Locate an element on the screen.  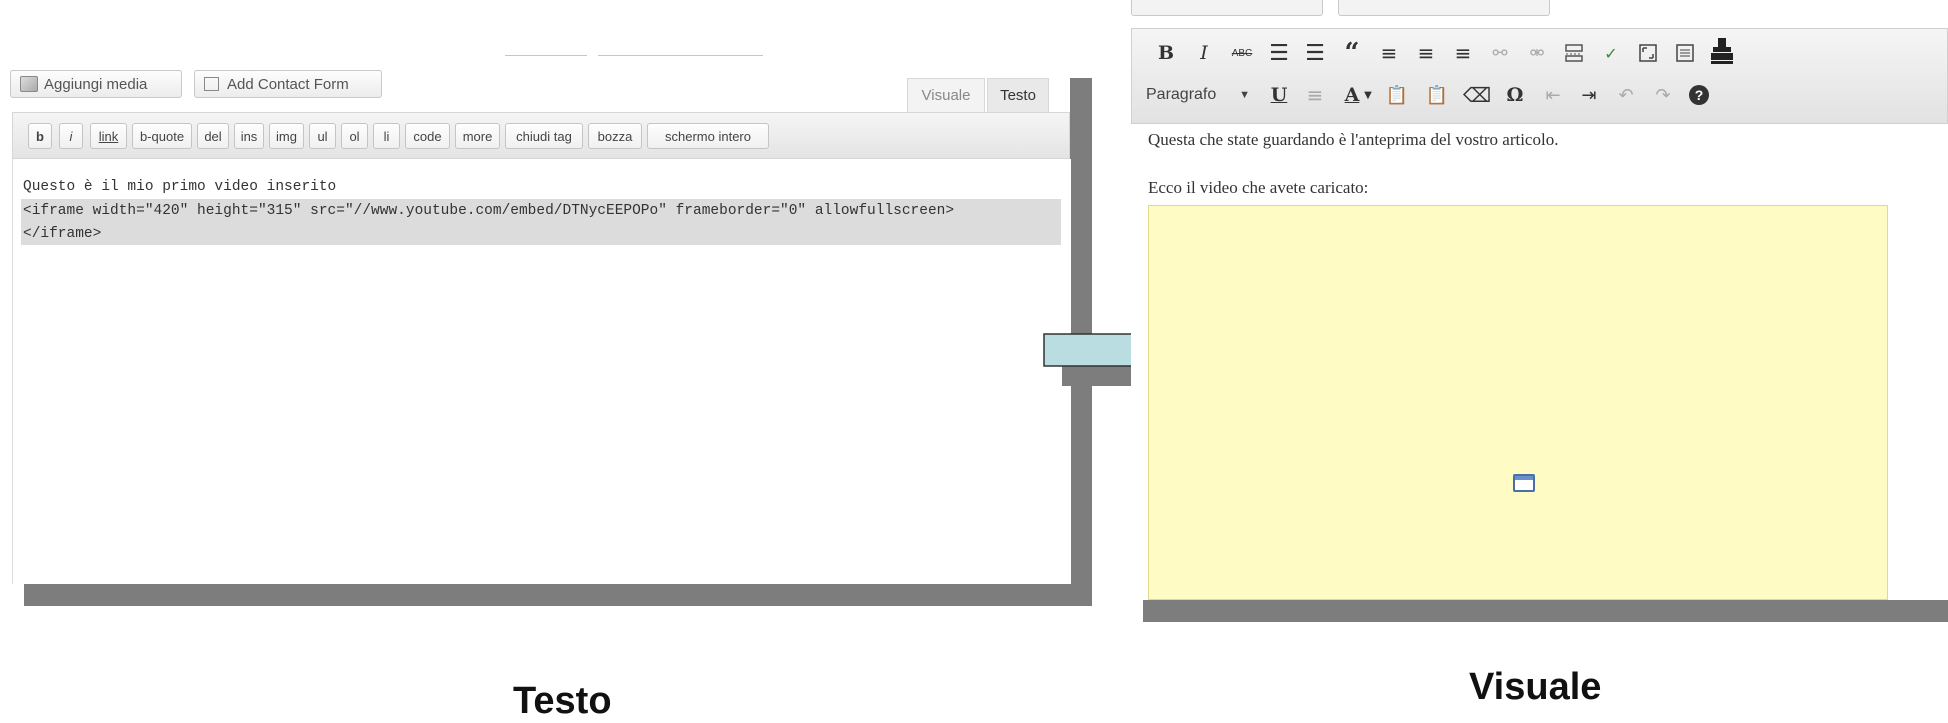
blockquote-icon: “ is located at coordinates (1352, 53).